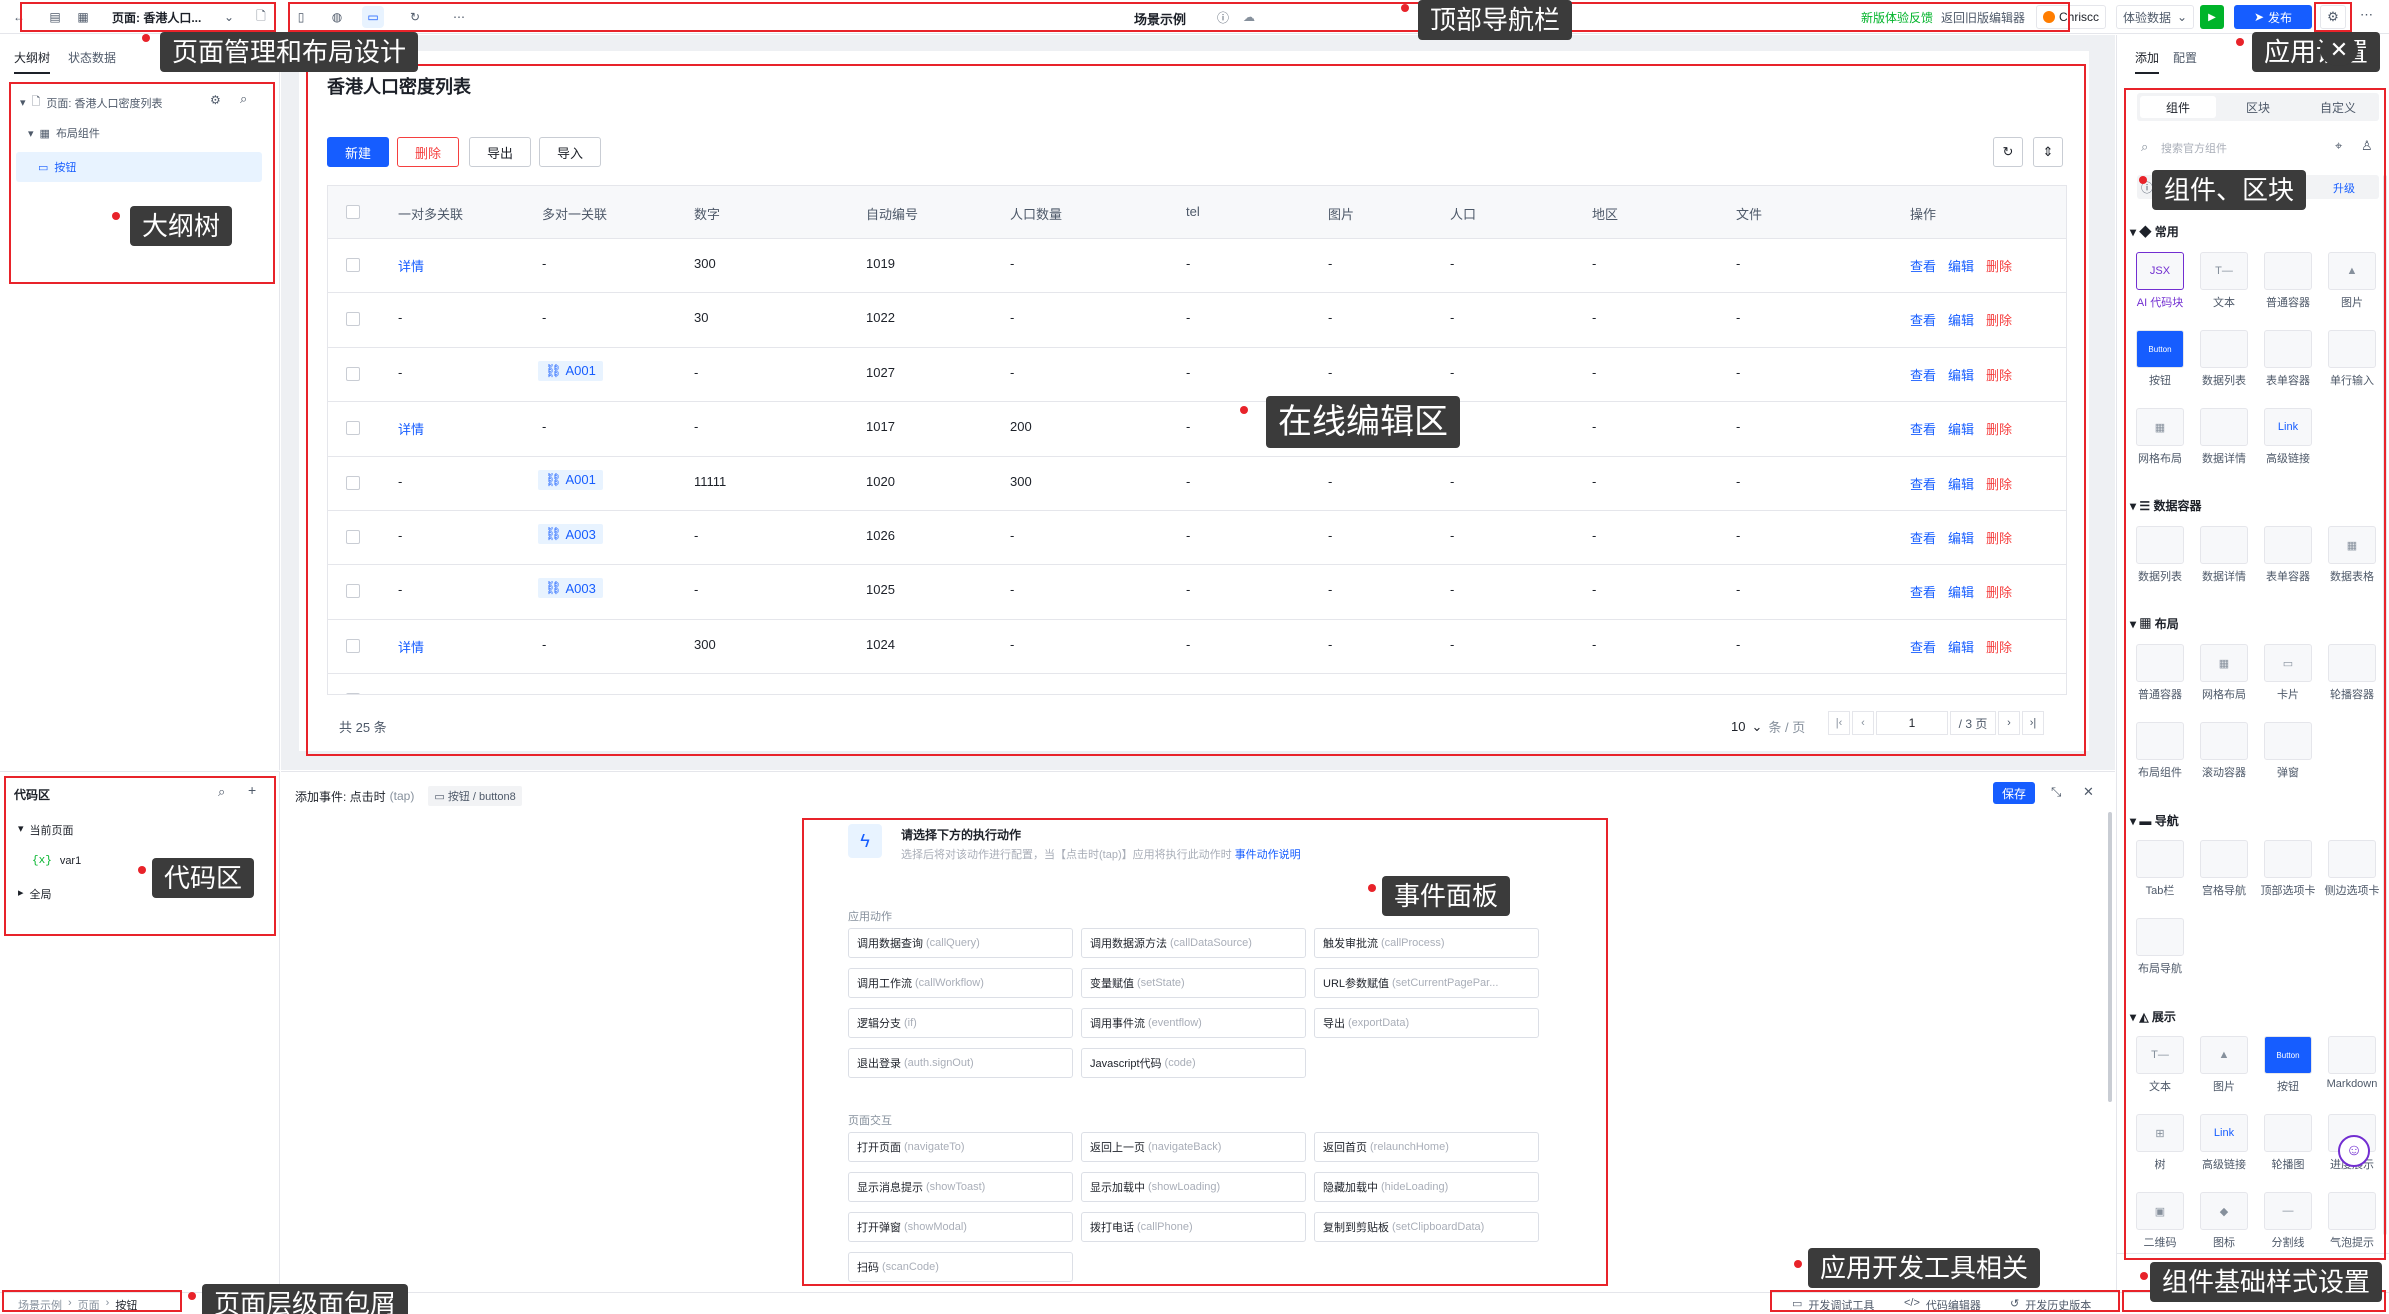 This screenshot has width=2389, height=1314. What do you see at coordinates (2288, 673) in the screenshot?
I see `layout-item: ▭ 卡片` at bounding box center [2288, 673].